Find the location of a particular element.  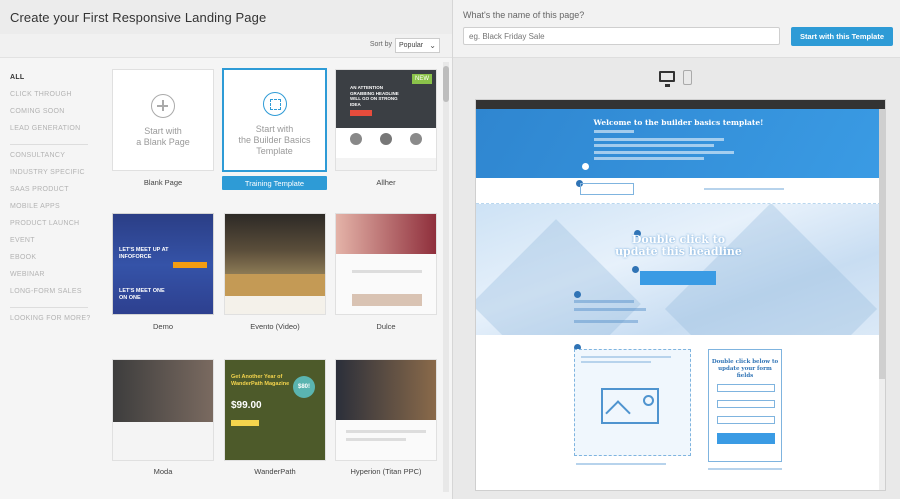

preview-headline-section: Double click to update this headline is located at coordinates (678, 269).